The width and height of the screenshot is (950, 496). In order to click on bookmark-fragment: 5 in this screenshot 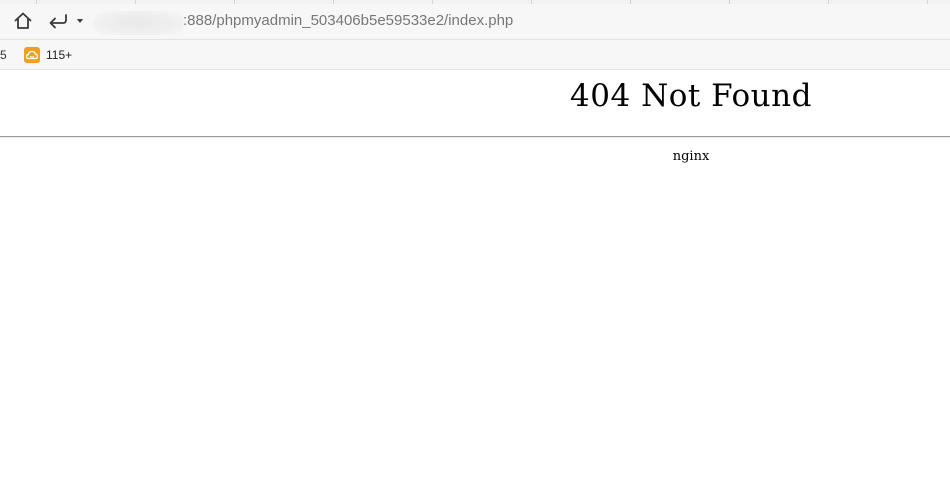, I will do `click(3, 55)`.